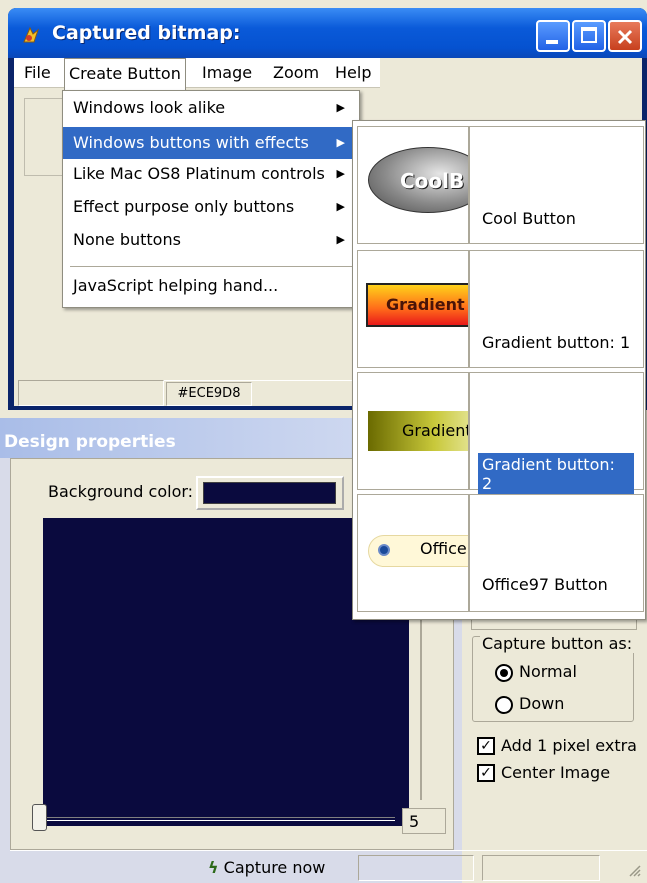  What do you see at coordinates (39, 817) in the screenshot?
I see `slider-thumb` at bounding box center [39, 817].